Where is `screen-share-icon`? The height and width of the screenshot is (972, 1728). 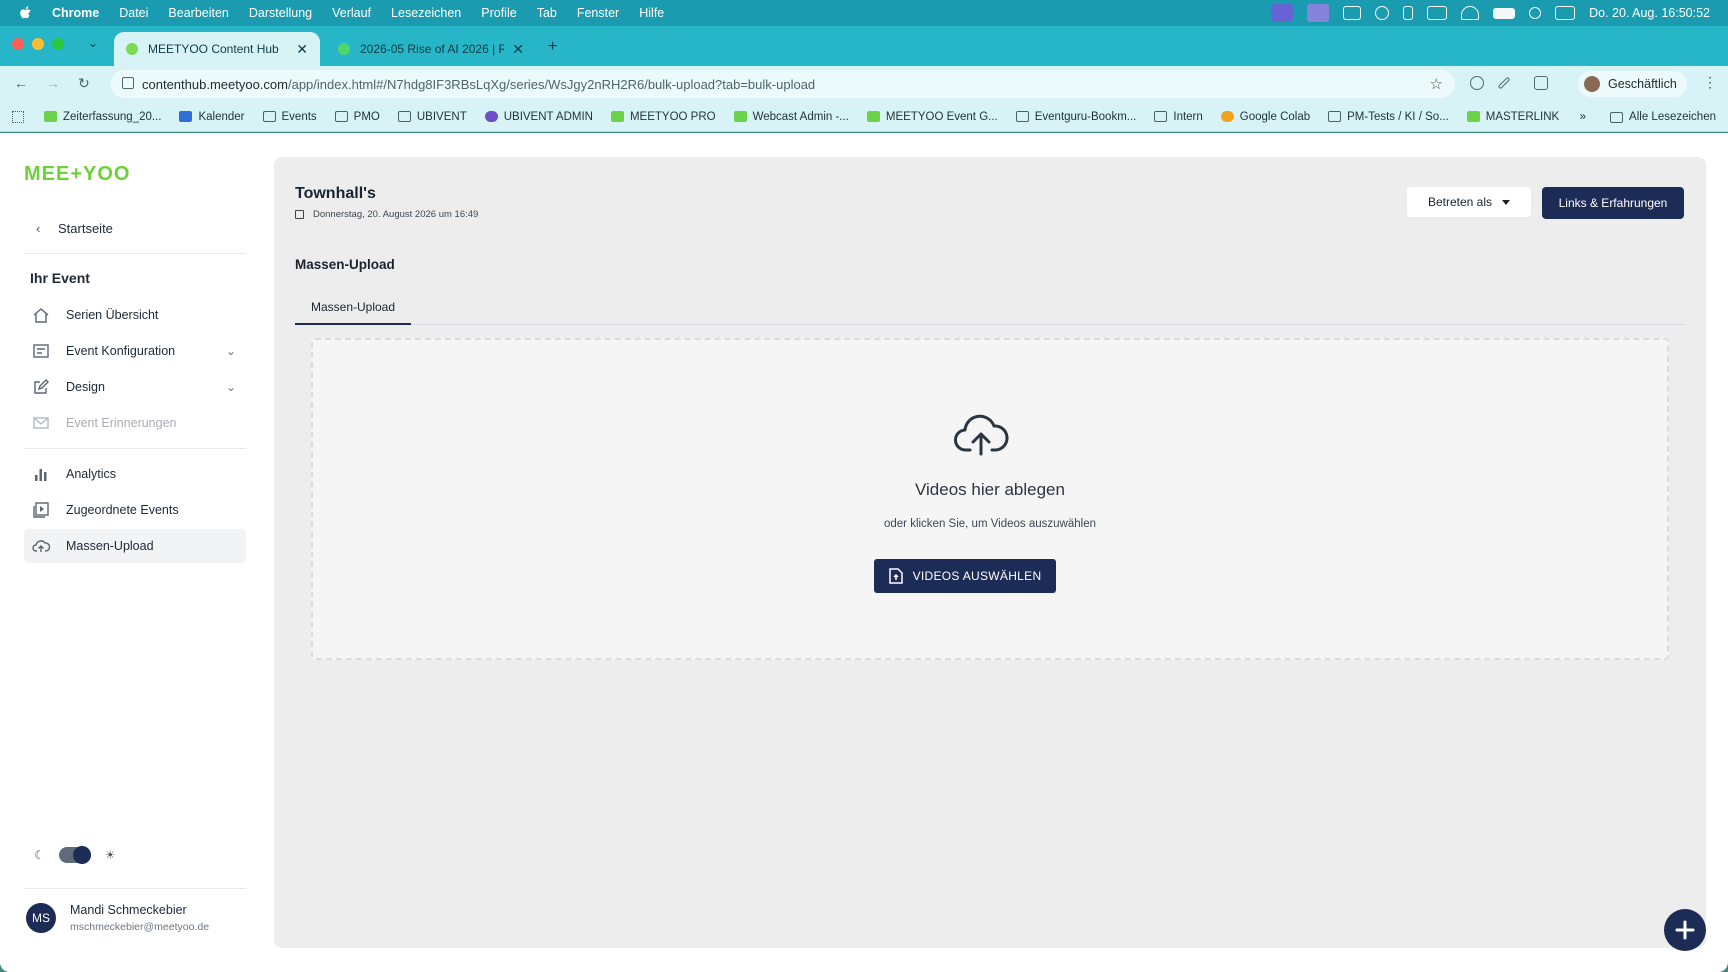
screen-share-icon is located at coordinates (1318, 13).